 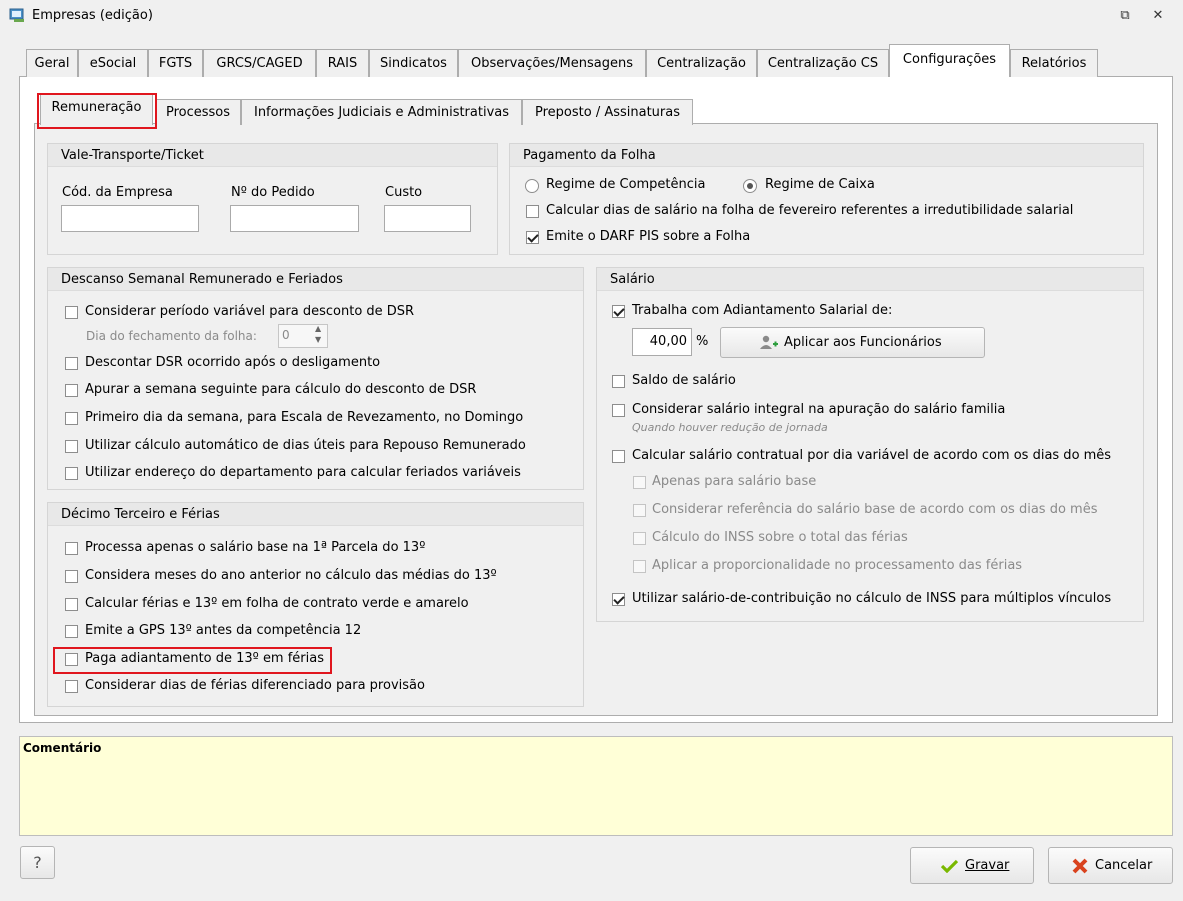 What do you see at coordinates (826, 155) in the screenshot?
I see `group-title: Pagamento da Folha` at bounding box center [826, 155].